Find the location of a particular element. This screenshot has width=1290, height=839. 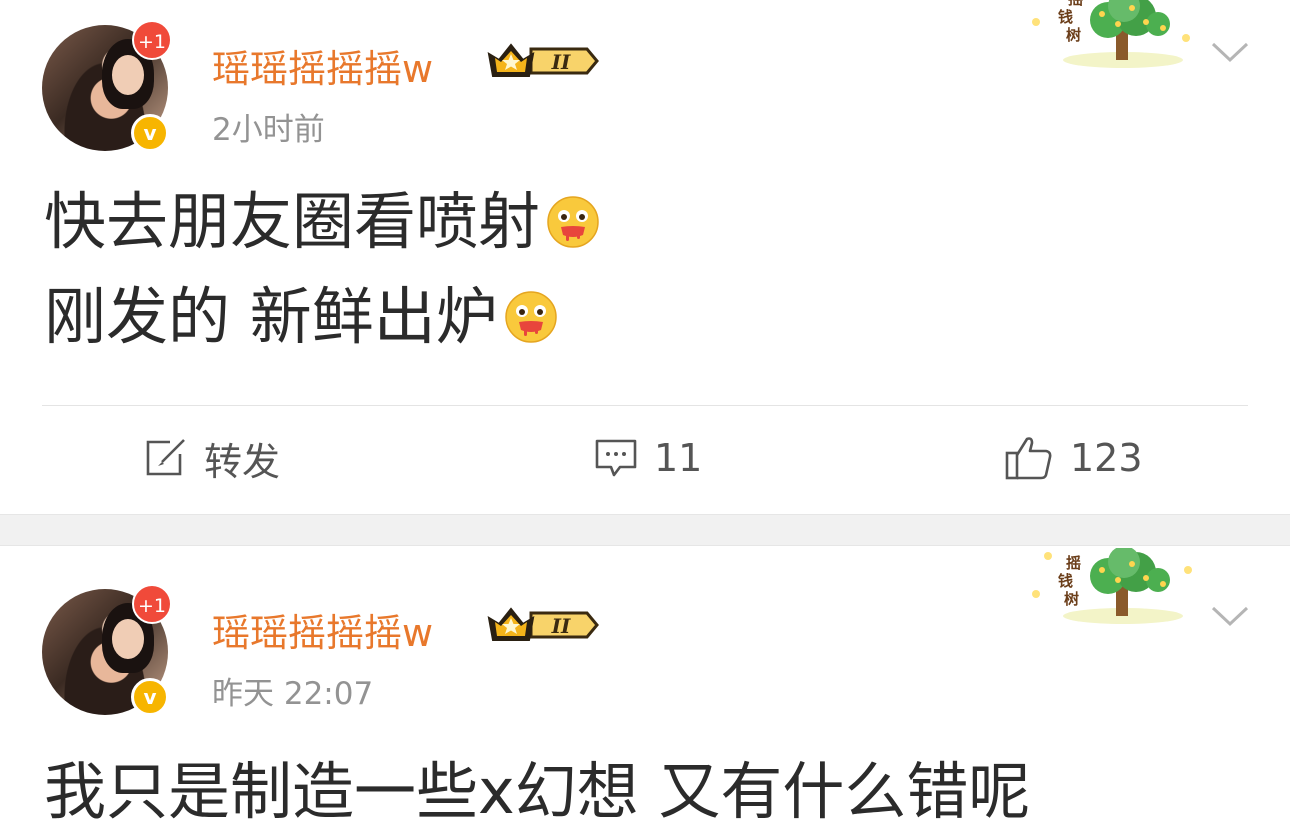

content-line: 快去朋友圈看喷射 is located at coordinates (322, 221).